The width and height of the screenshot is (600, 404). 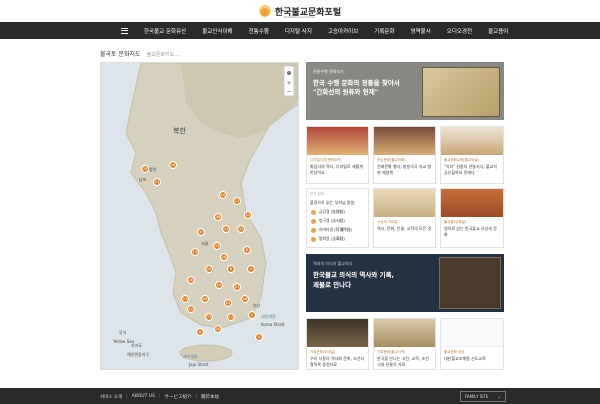 I want to click on card-english-buddhism: 불교용어(해설) 영어로 읽는 한국불교 사상과 문화, so click(x=472, y=218).